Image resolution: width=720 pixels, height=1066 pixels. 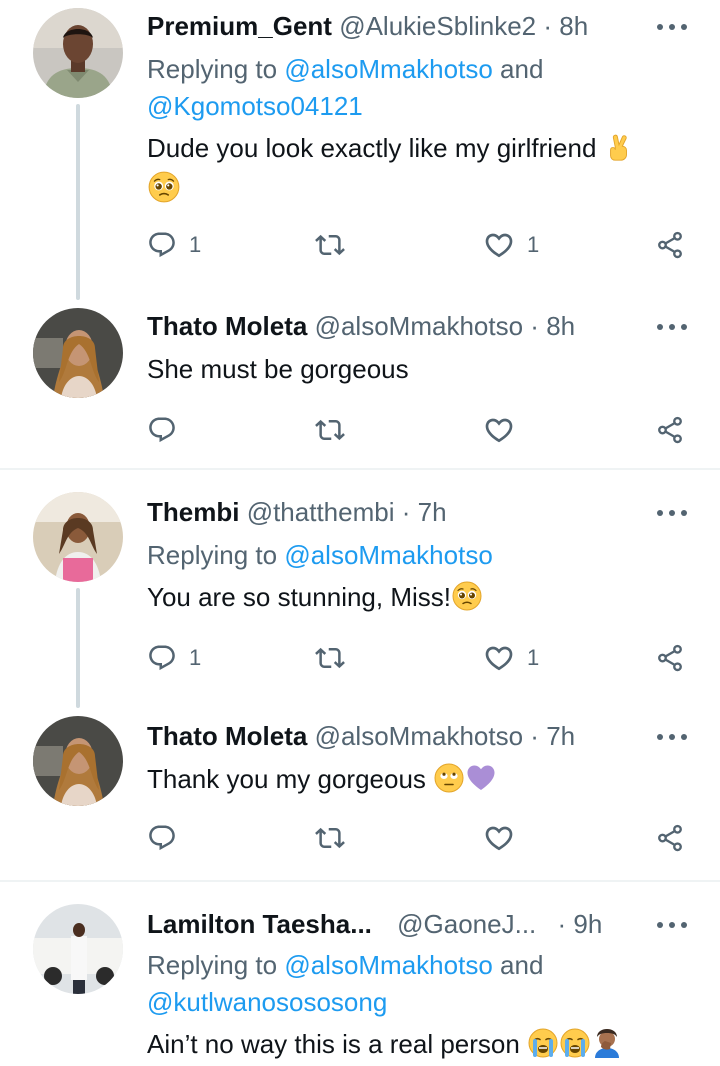 I want to click on tweet-actions: 1 1, so click(x=360, y=245).